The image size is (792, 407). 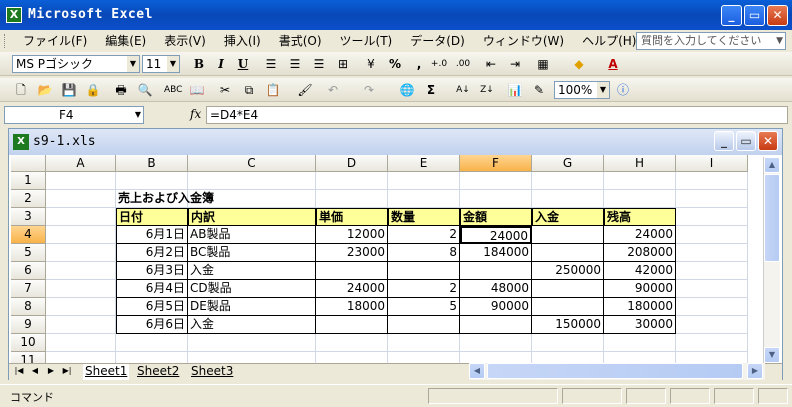 I want to click on table-cell: 23000, so click(x=352, y=253).